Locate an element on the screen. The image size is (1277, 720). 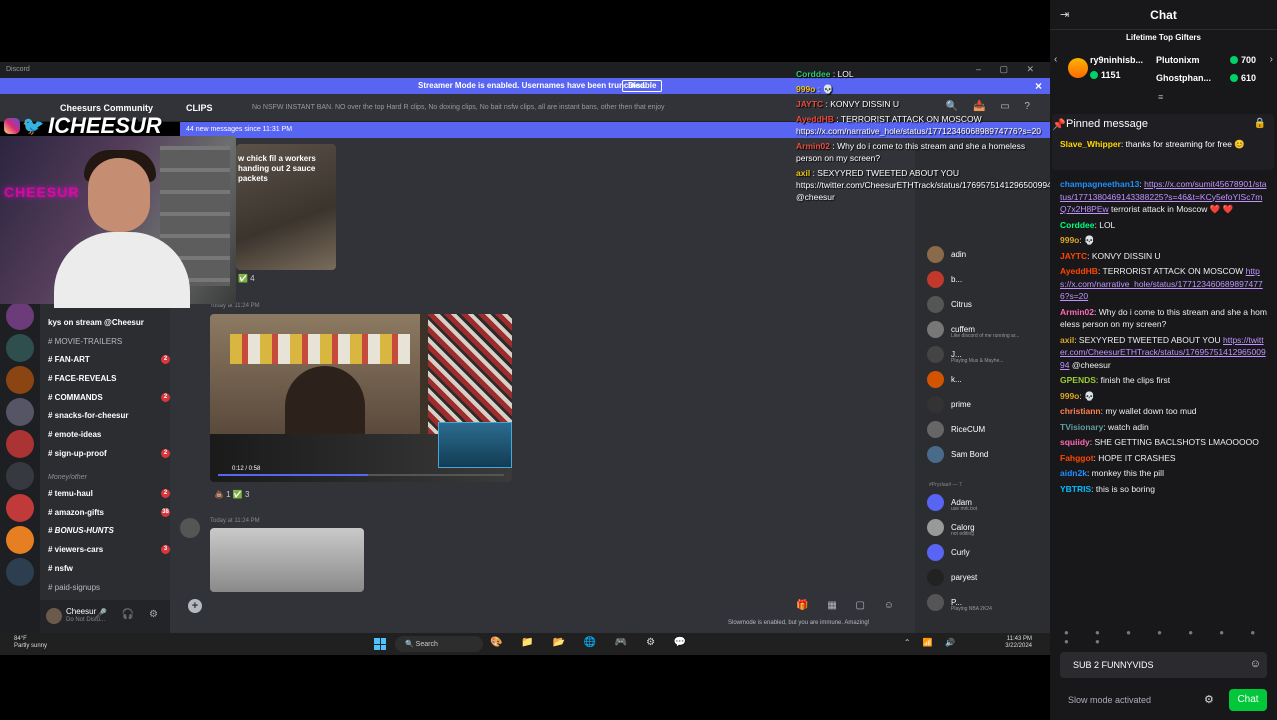
chat-username: Armin02 is located at coordinates (1077, 312).